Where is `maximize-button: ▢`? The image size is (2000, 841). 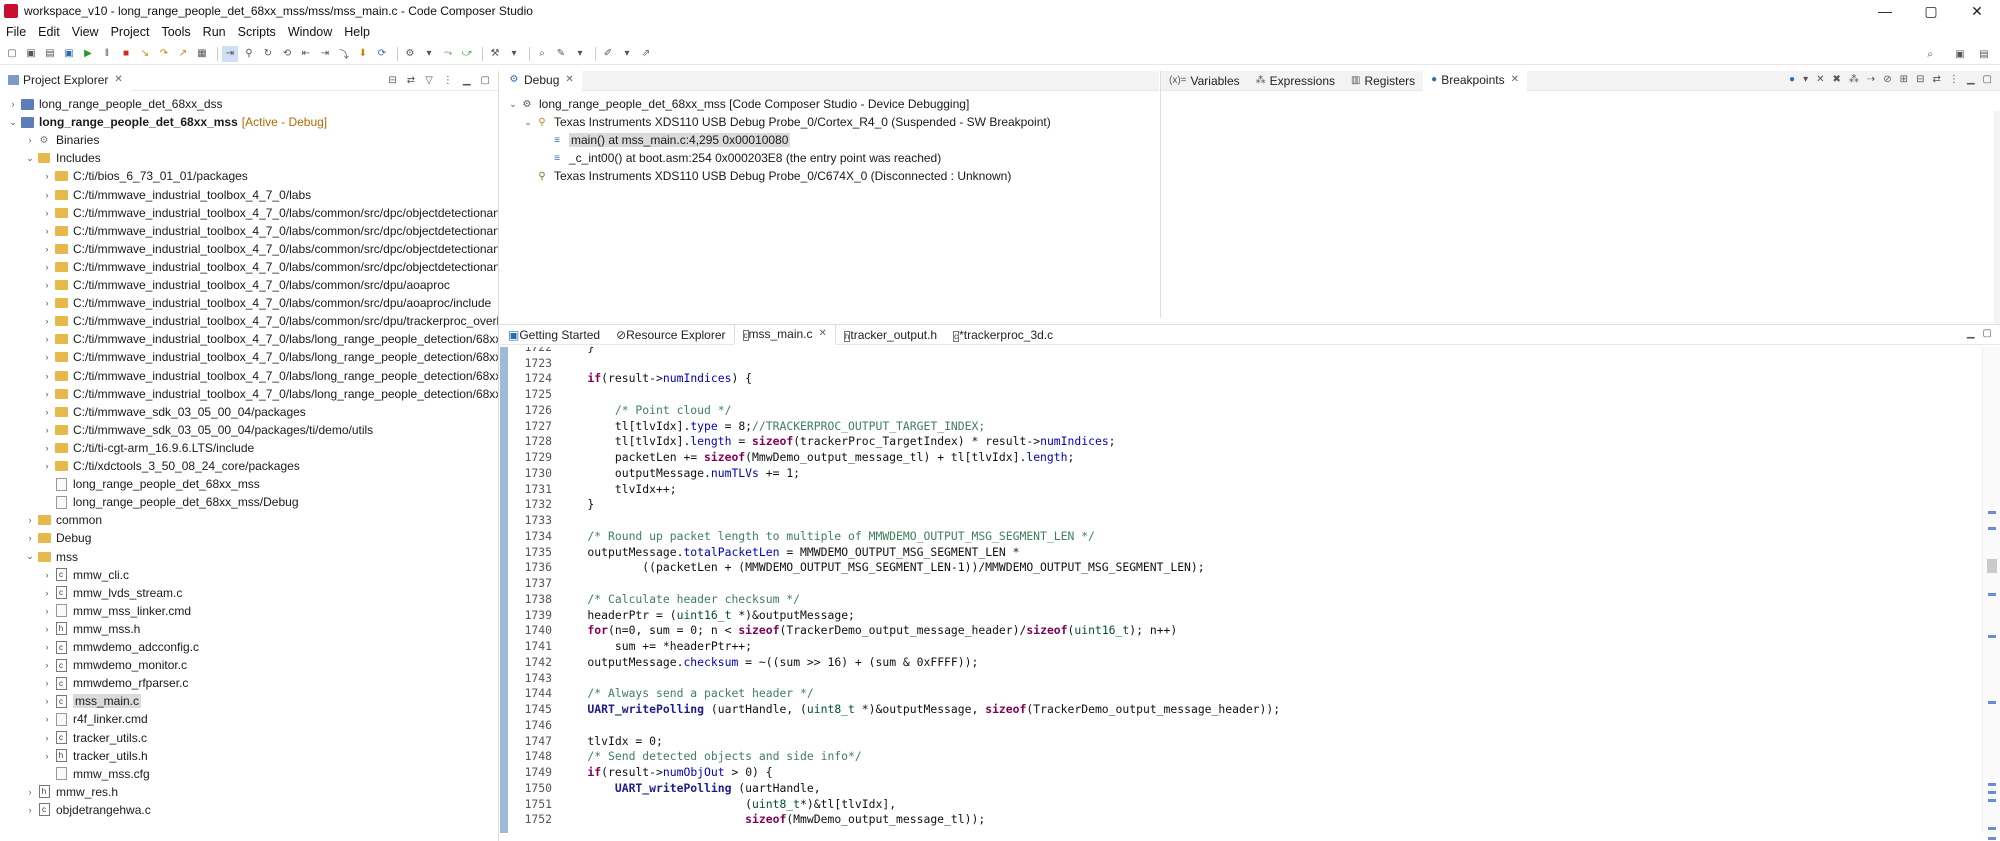 maximize-button: ▢ is located at coordinates (1931, 11).